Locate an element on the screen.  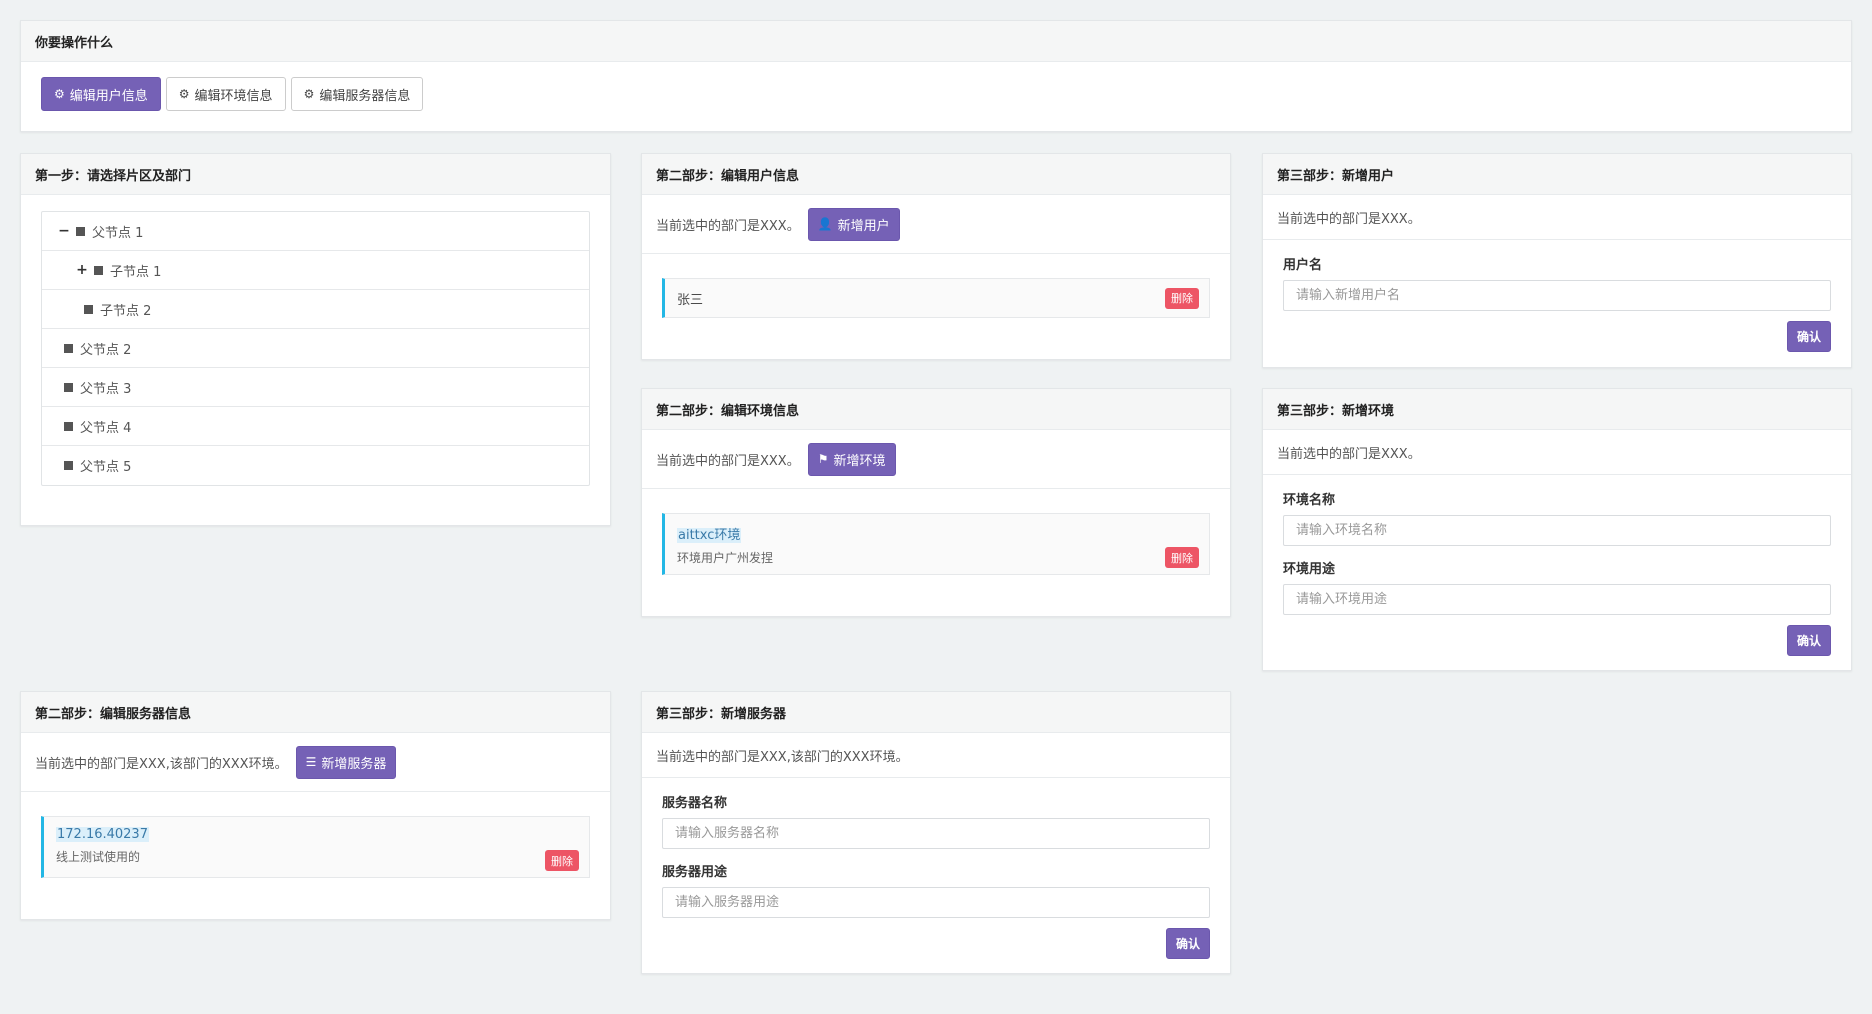
server-icon: ☰ is located at coordinates (311, 762).